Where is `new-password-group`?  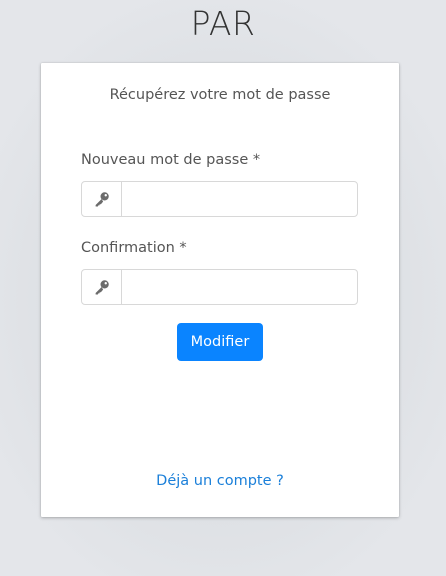 new-password-group is located at coordinates (219, 199).